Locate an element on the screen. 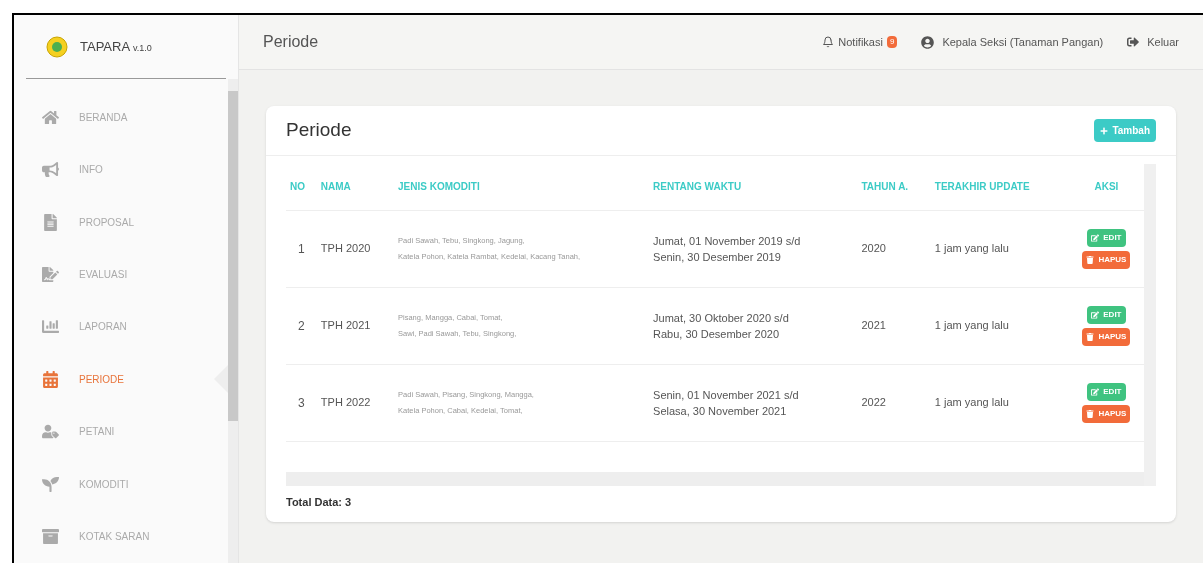 This screenshot has width=1203, height=563. user-tag-icon is located at coordinates (50, 432).